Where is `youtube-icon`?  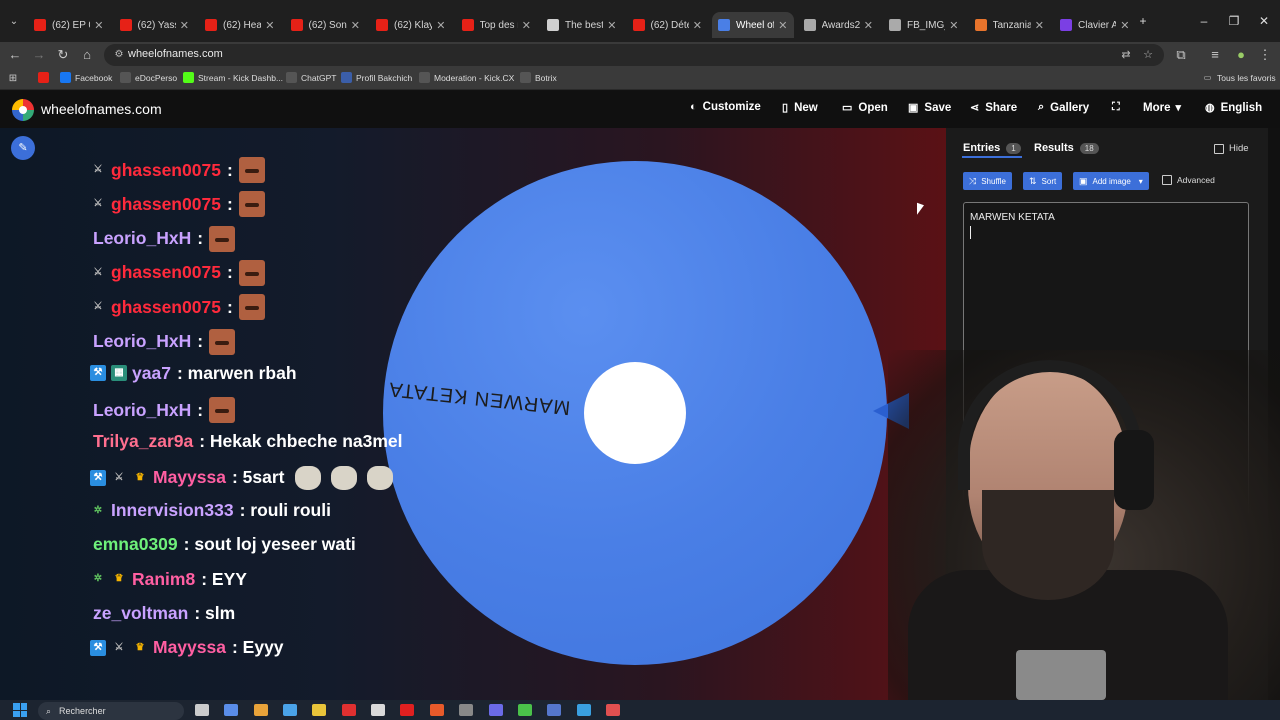 youtube-icon is located at coordinates (407, 710).